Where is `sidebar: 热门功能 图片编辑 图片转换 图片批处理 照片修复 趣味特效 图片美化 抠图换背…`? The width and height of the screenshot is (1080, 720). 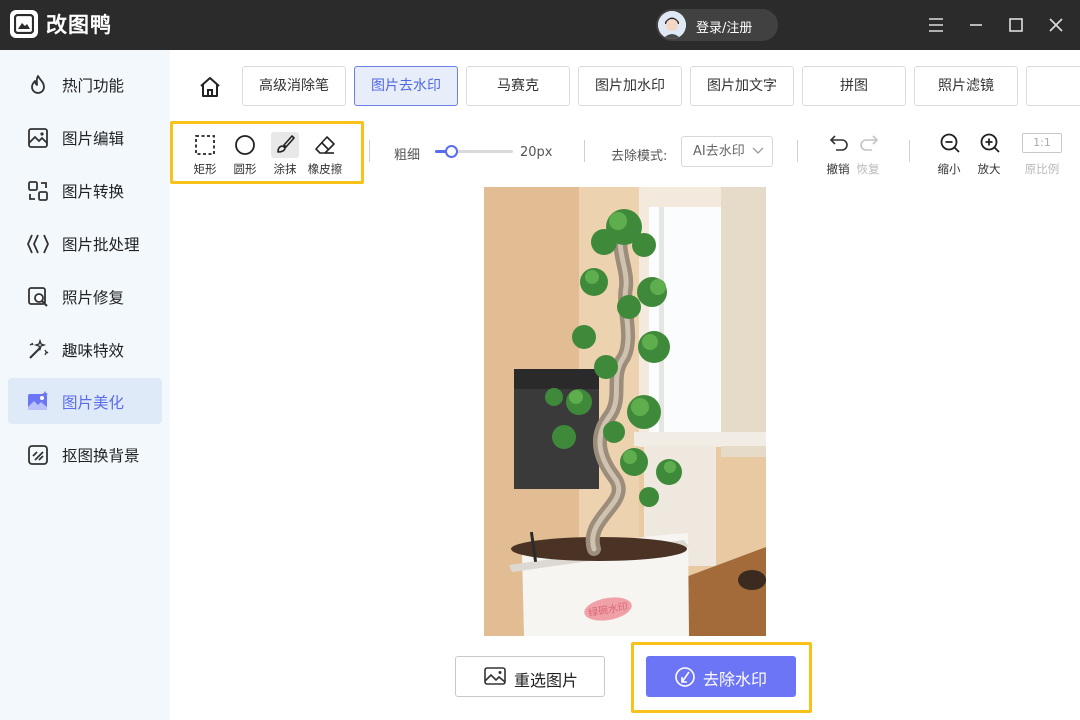
sidebar: 热门功能 图片编辑 图片转换 图片批处理 照片修复 趣味特效 图片美化 抠图换背… is located at coordinates (85, 385).